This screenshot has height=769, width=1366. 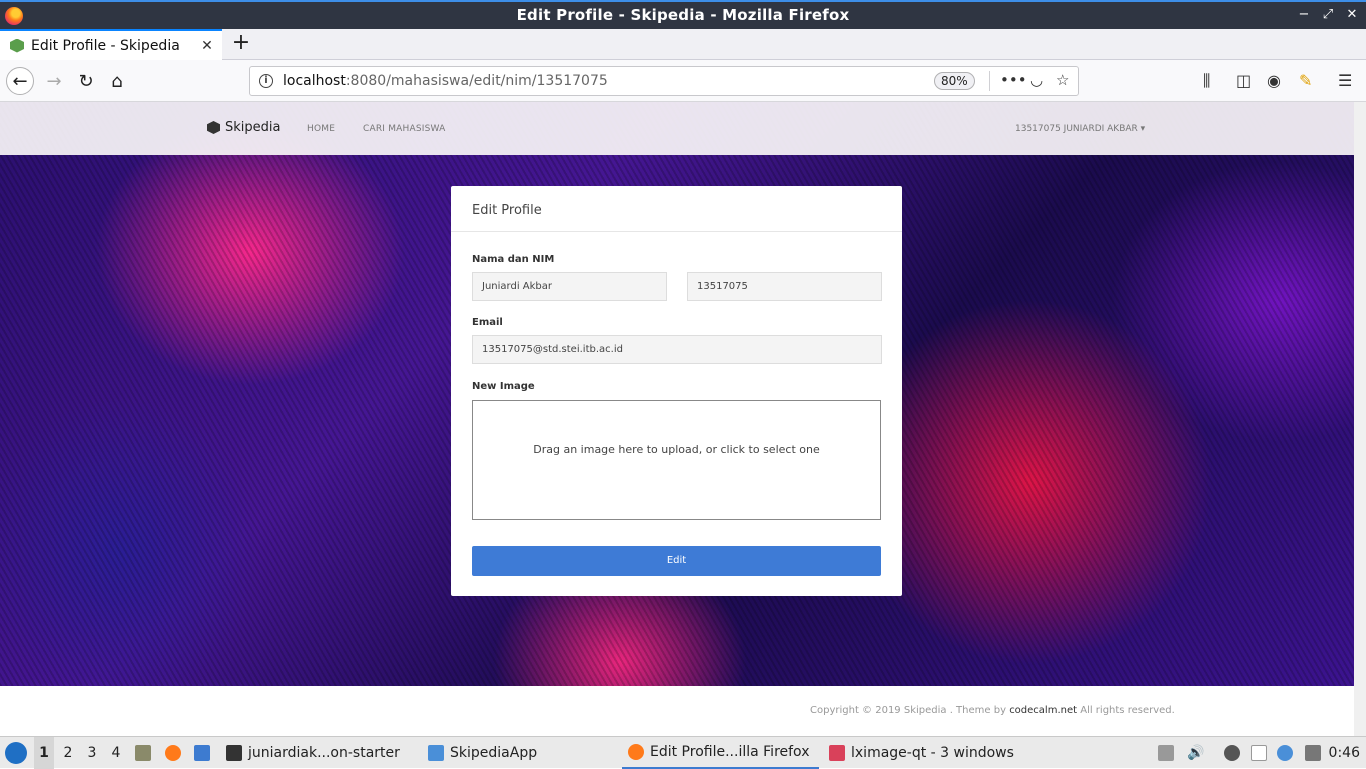 What do you see at coordinates (176, 753) in the screenshot?
I see `firefox-launcher-icon` at bounding box center [176, 753].